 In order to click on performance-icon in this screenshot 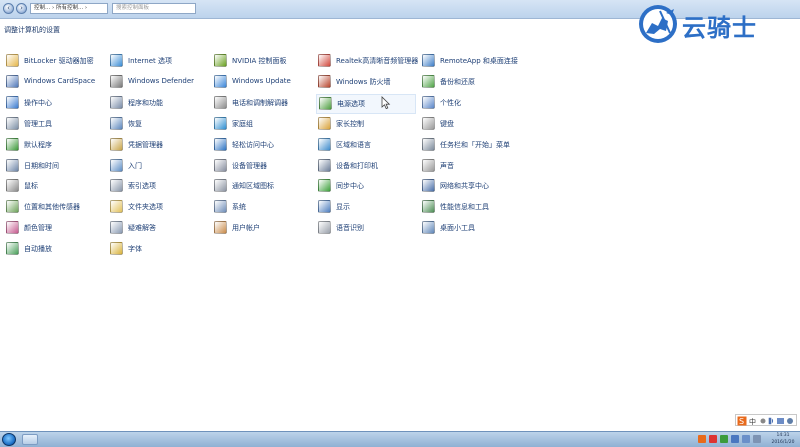, I will do `click(428, 207)`.